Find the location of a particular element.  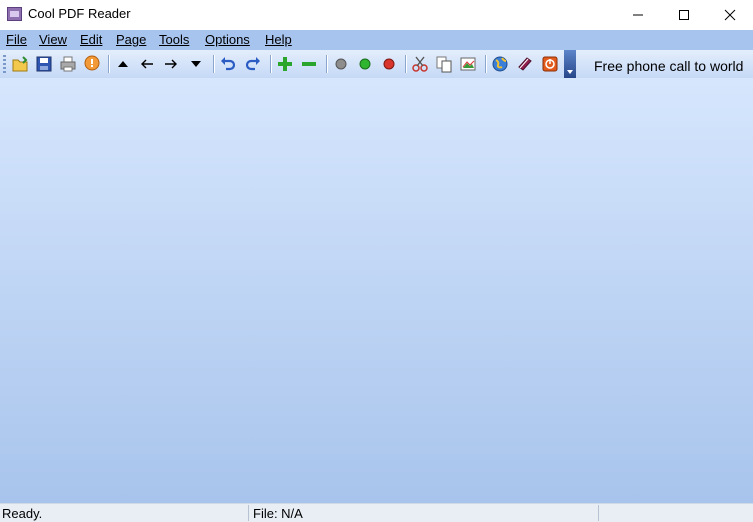

info-button is located at coordinates (92, 64).